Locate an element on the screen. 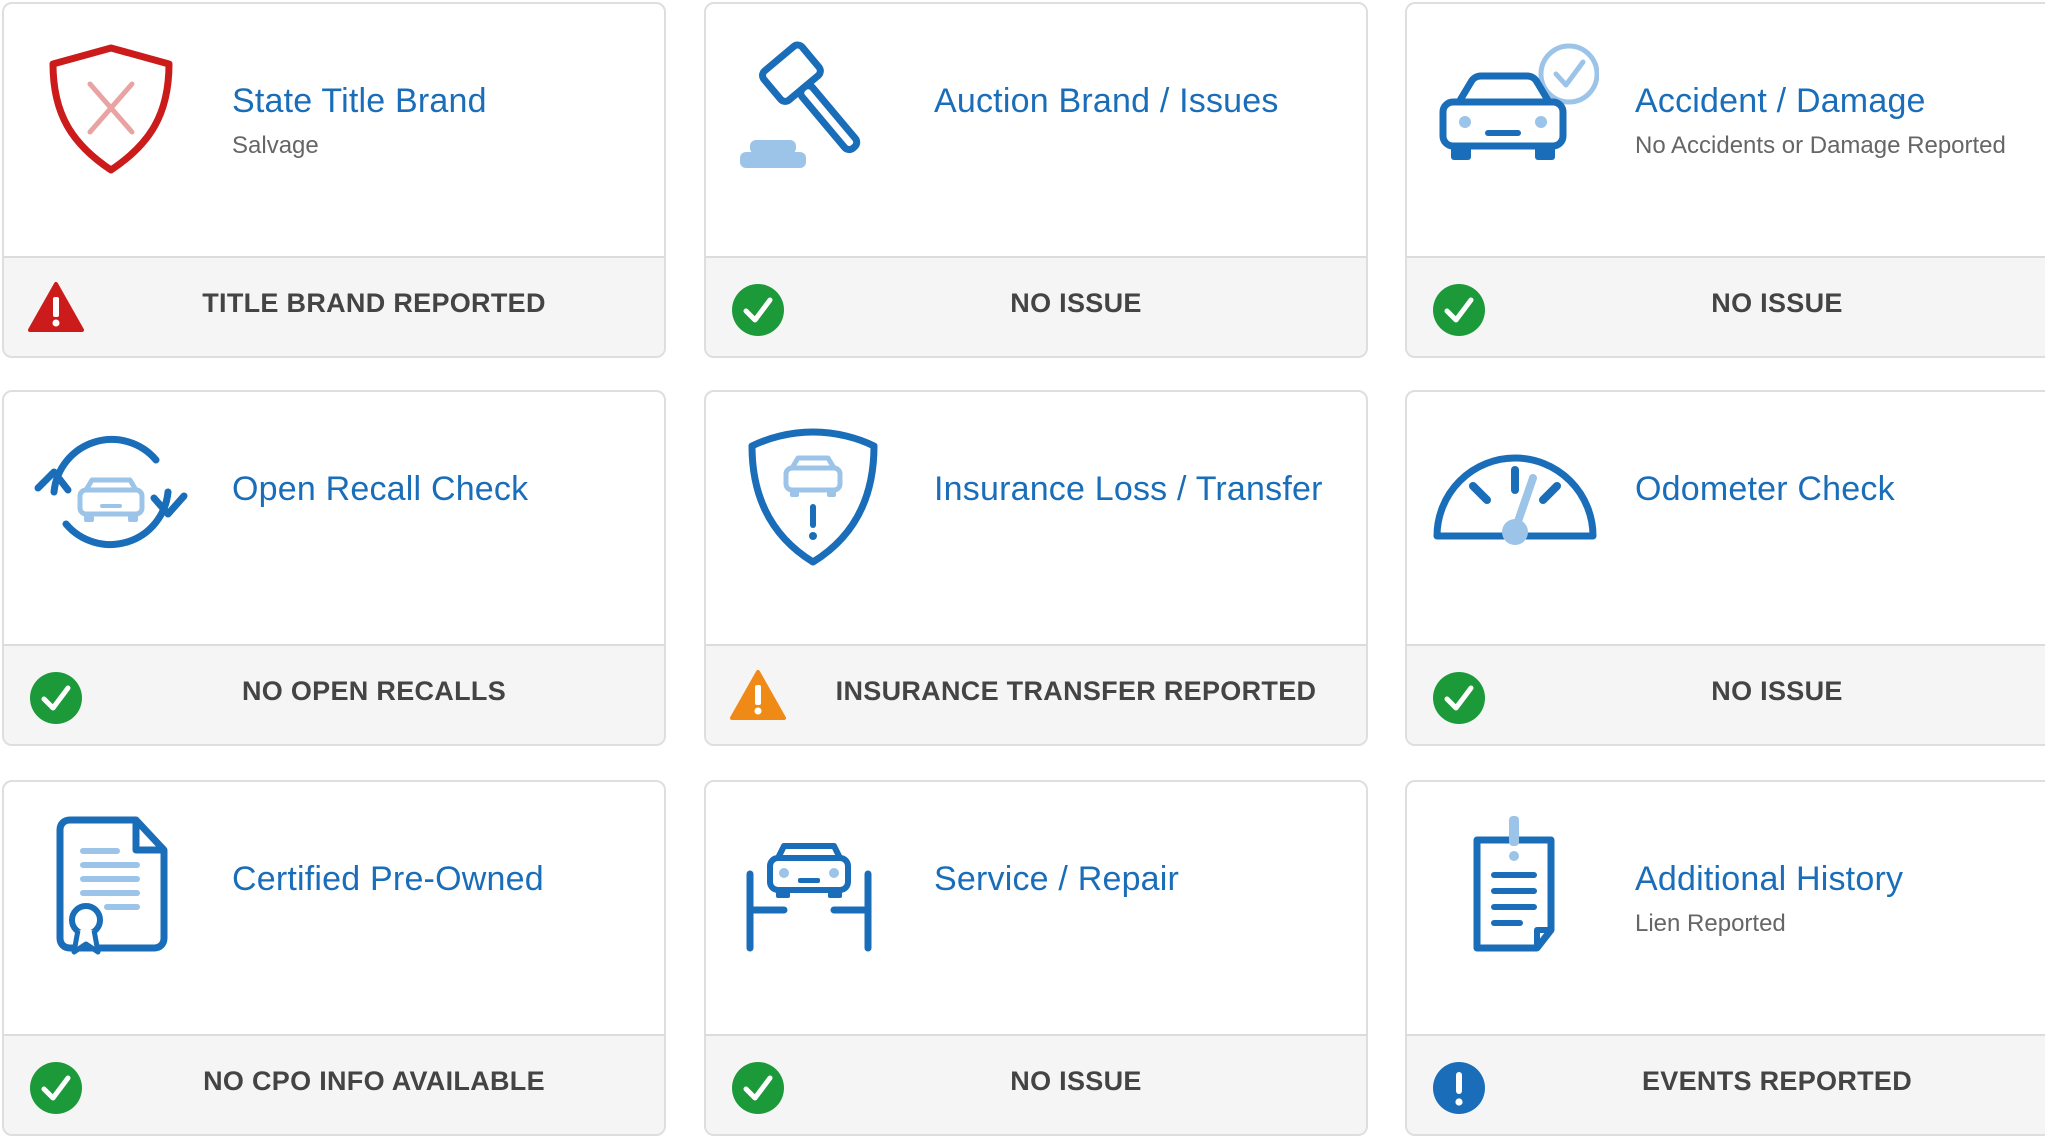  card-status-bar: TITLE BRAND REPORTED is located at coordinates (334, 306).